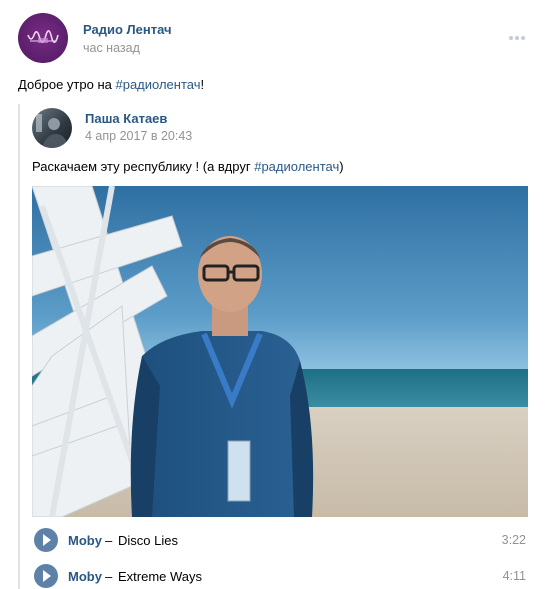 The height and width of the screenshot is (589, 546). I want to click on audio-track: Moby – Extreme Ways 4:11, so click(280, 574).